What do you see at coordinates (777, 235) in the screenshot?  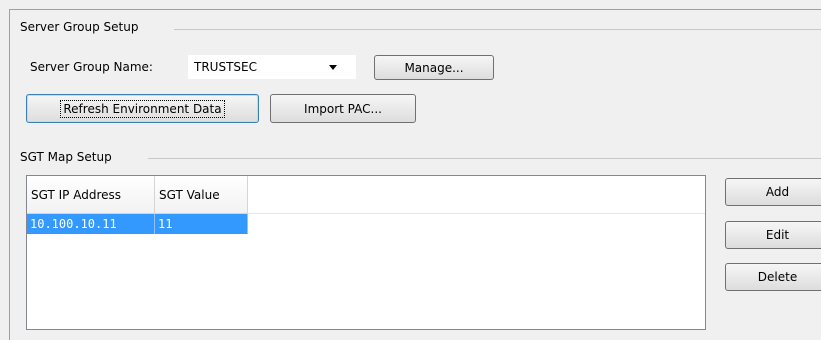 I see `edit-button-label: Edit` at bounding box center [777, 235].